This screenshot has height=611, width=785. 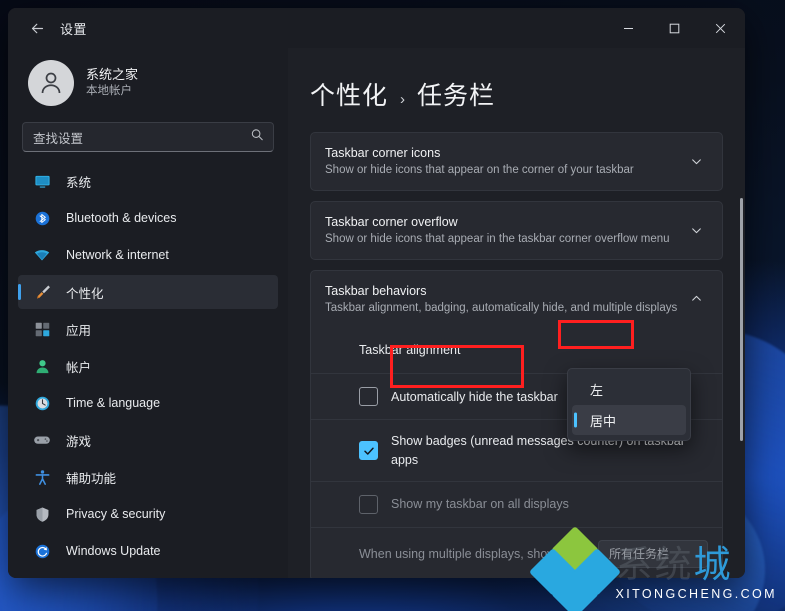 What do you see at coordinates (257, 137) in the screenshot?
I see `search-icon` at bounding box center [257, 137].